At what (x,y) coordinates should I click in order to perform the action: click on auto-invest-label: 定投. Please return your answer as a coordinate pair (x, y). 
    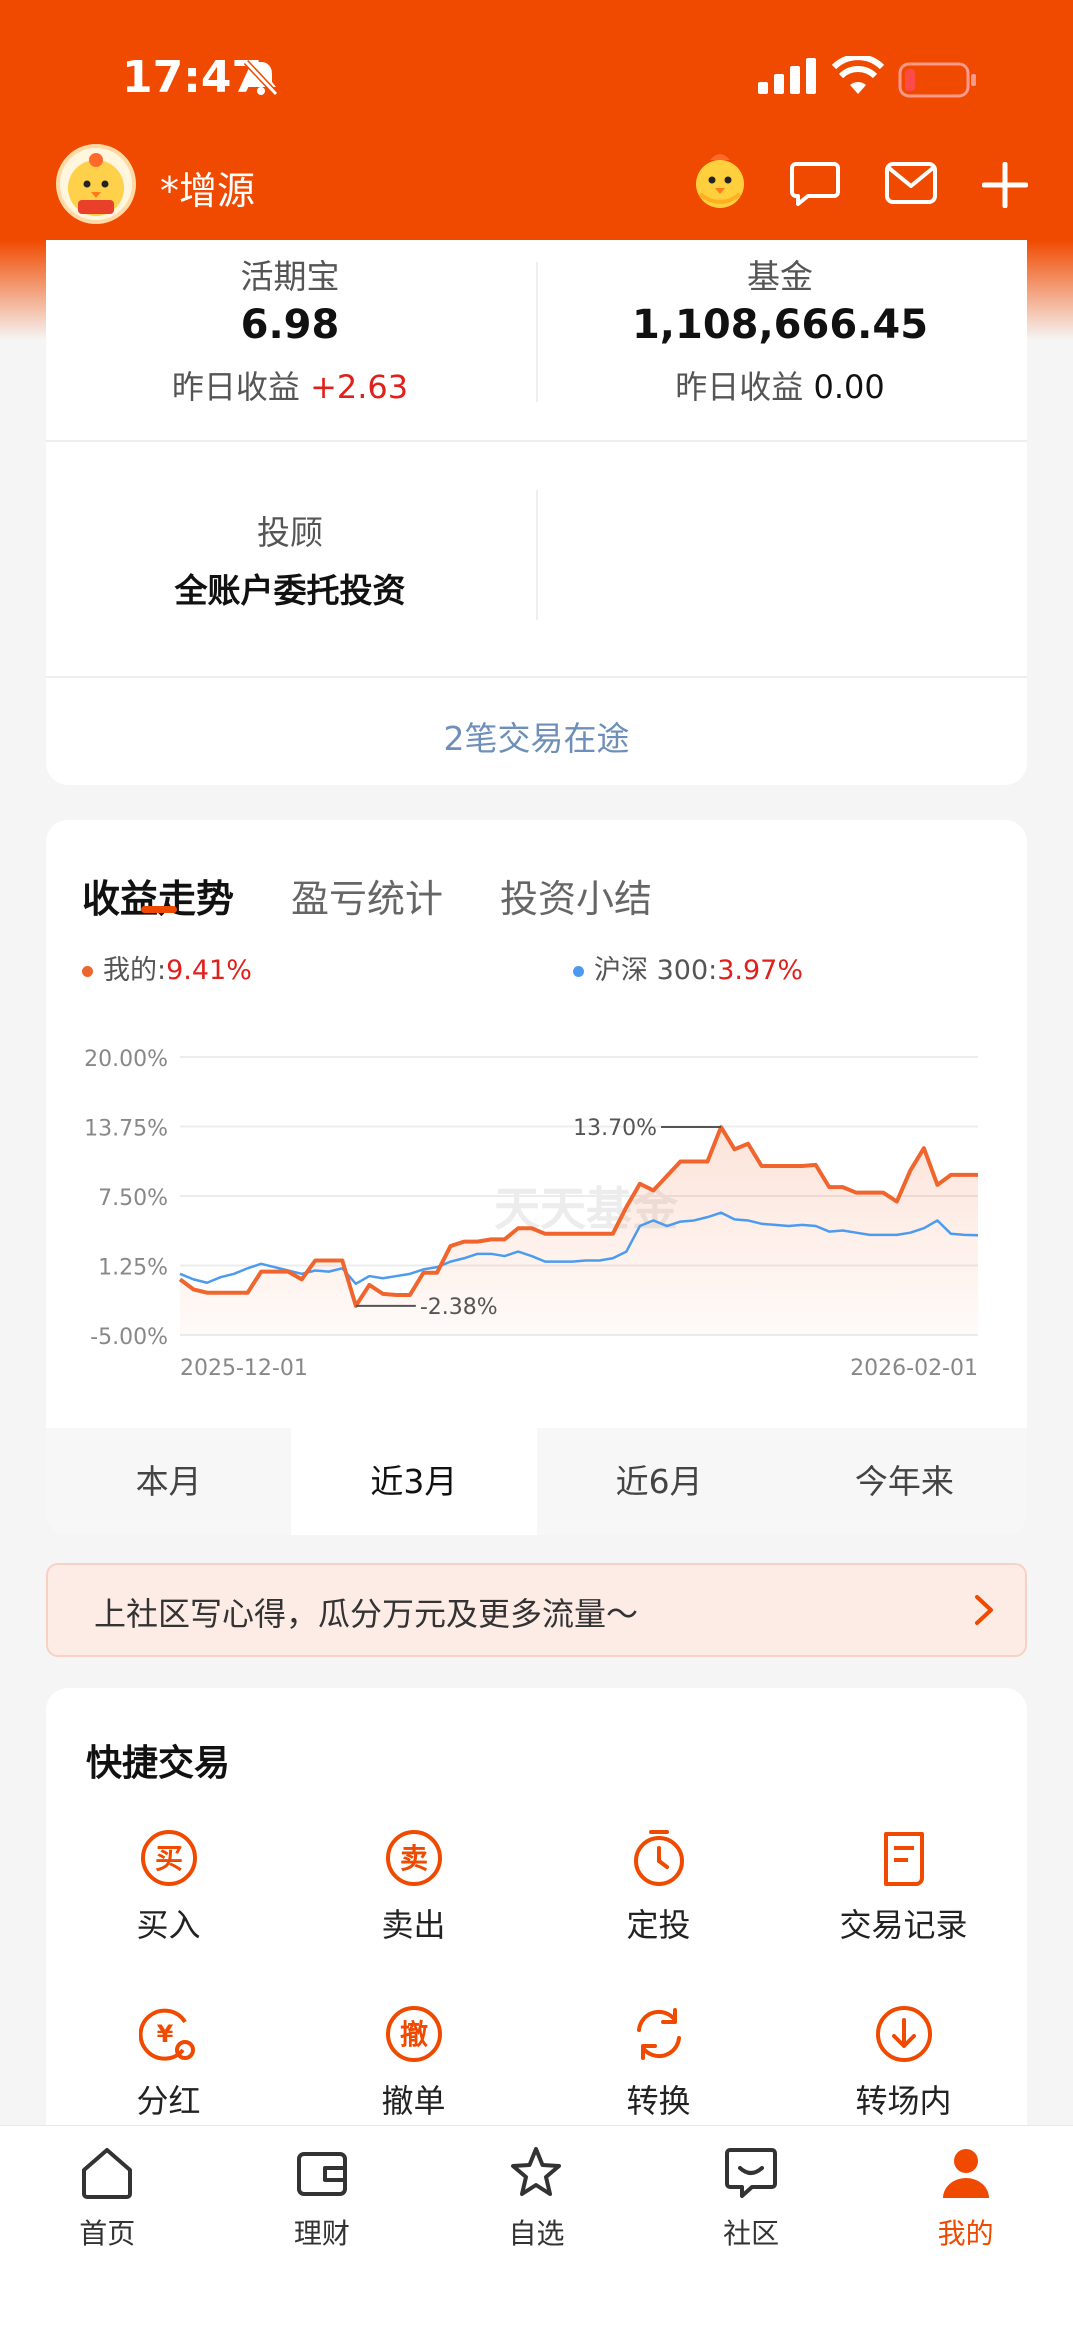
    Looking at the image, I should click on (658, 1925).